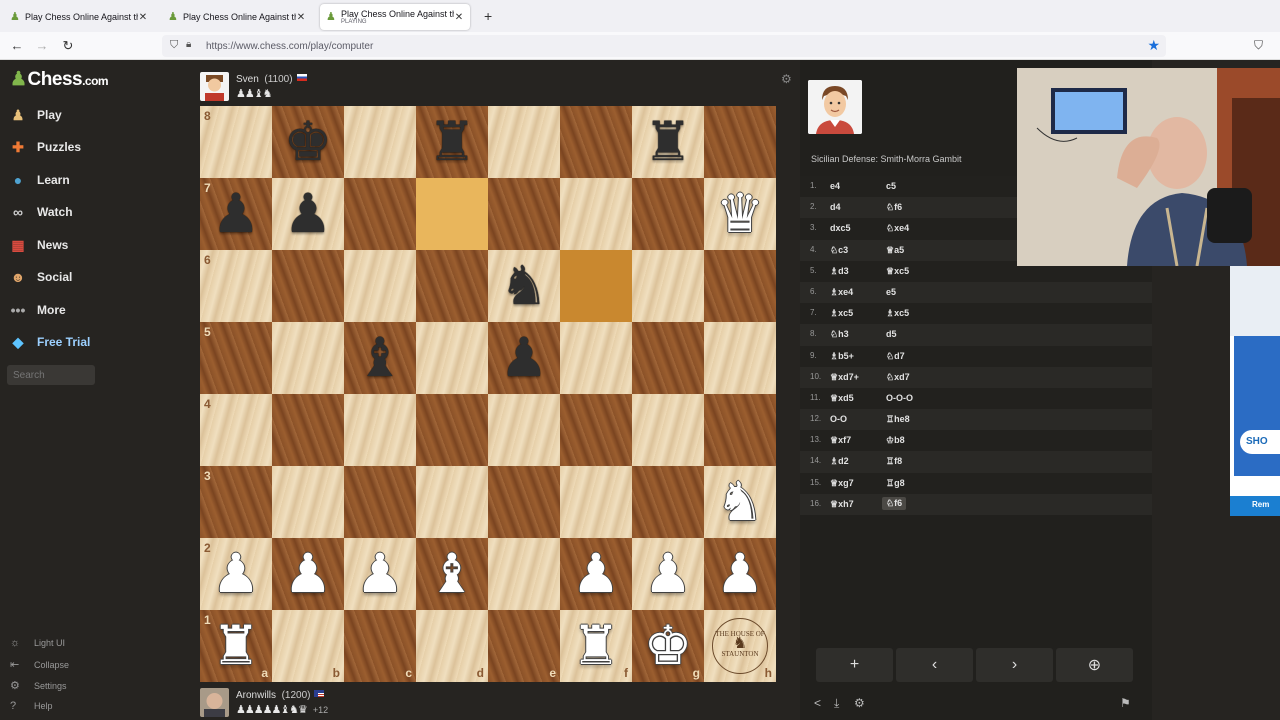  Describe the element at coordinates (596, 358) in the screenshot. I see `square-f5` at that location.